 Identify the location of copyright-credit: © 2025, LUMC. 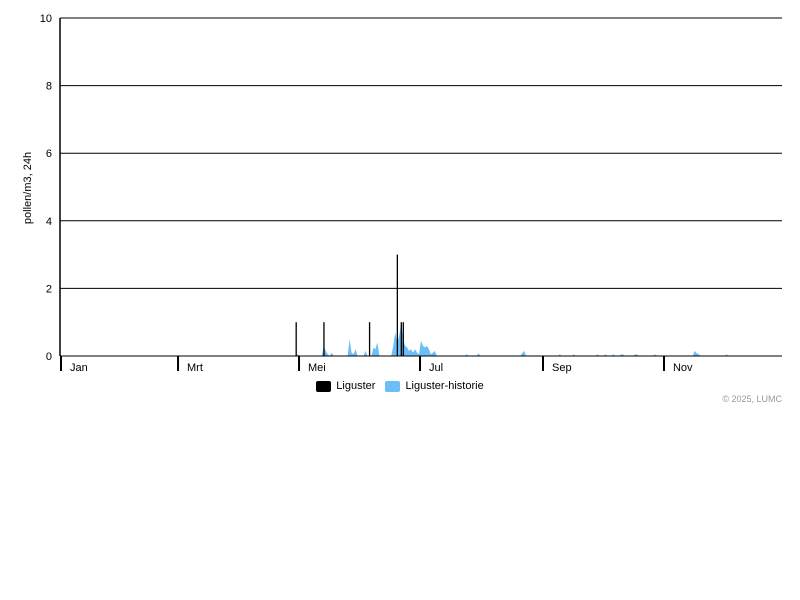
(752, 399).